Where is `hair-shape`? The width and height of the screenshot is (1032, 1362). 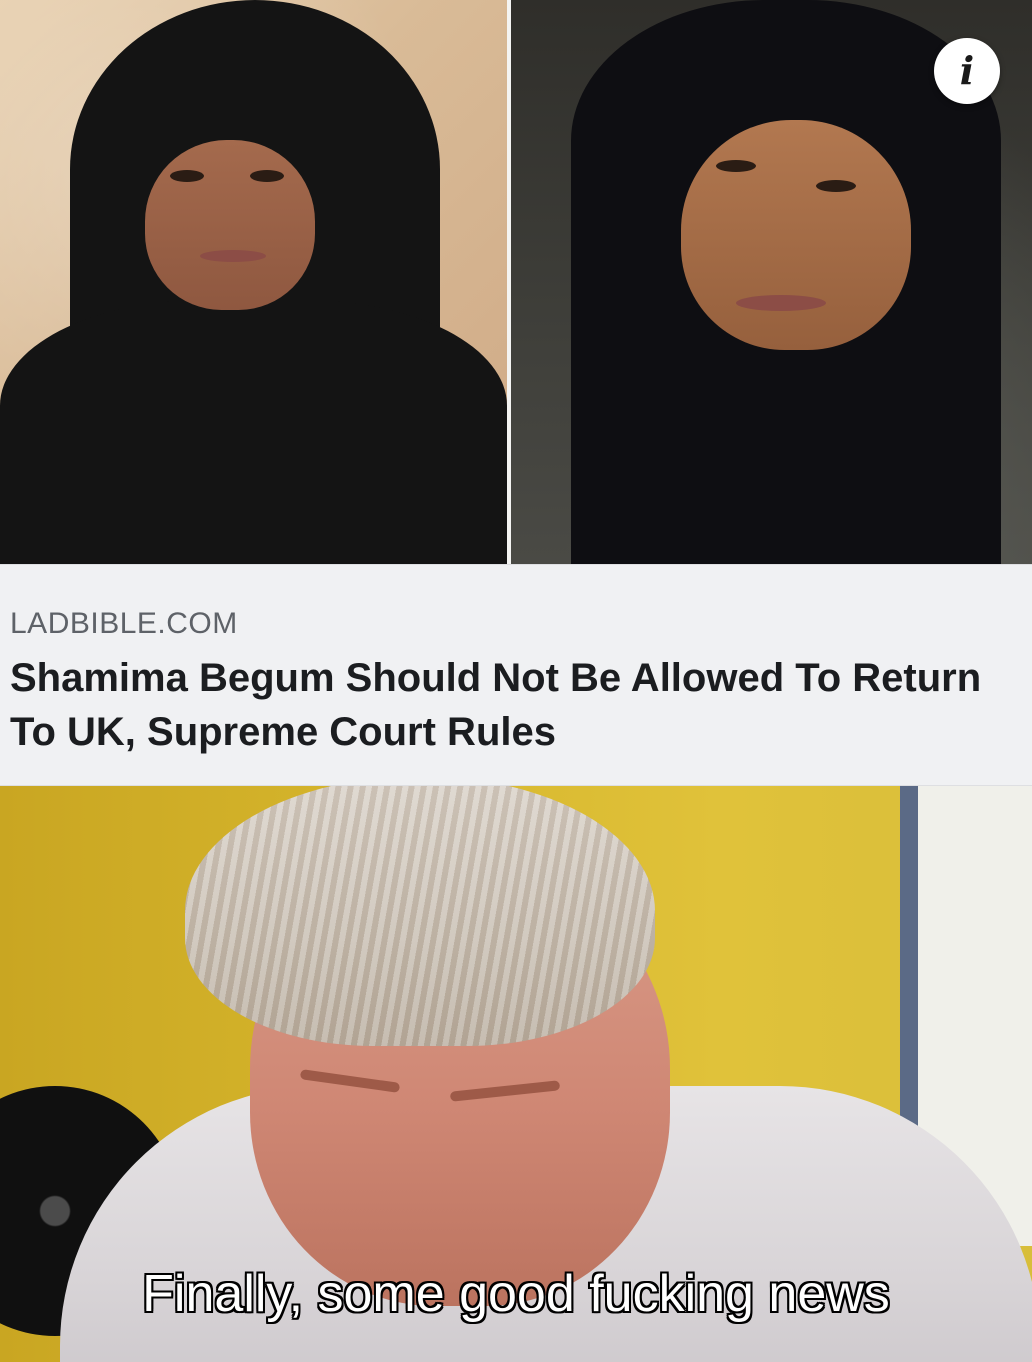 hair-shape is located at coordinates (420, 916).